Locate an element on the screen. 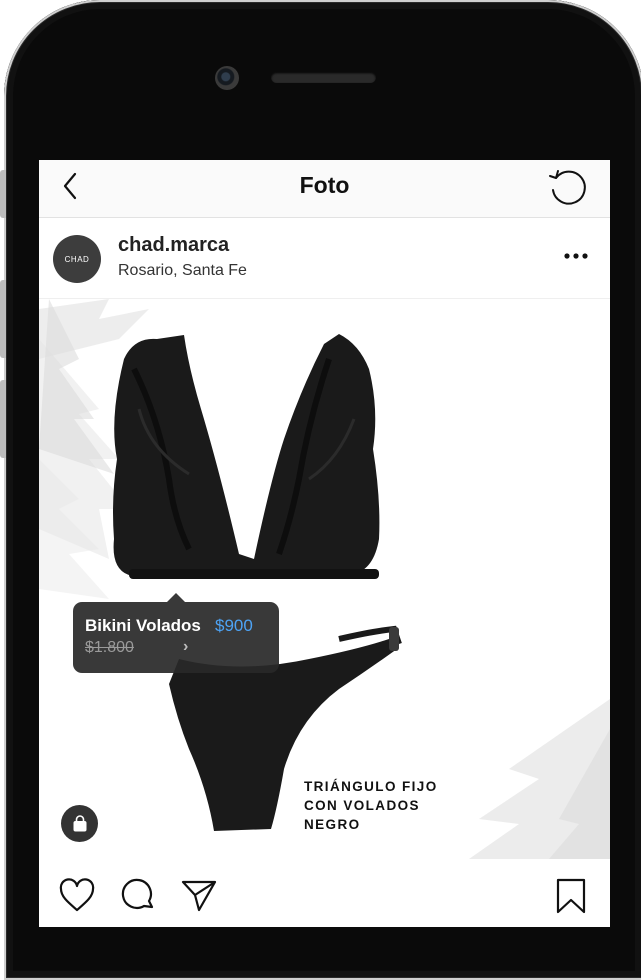  product-name: Bikini Volados is located at coordinates (143, 625).